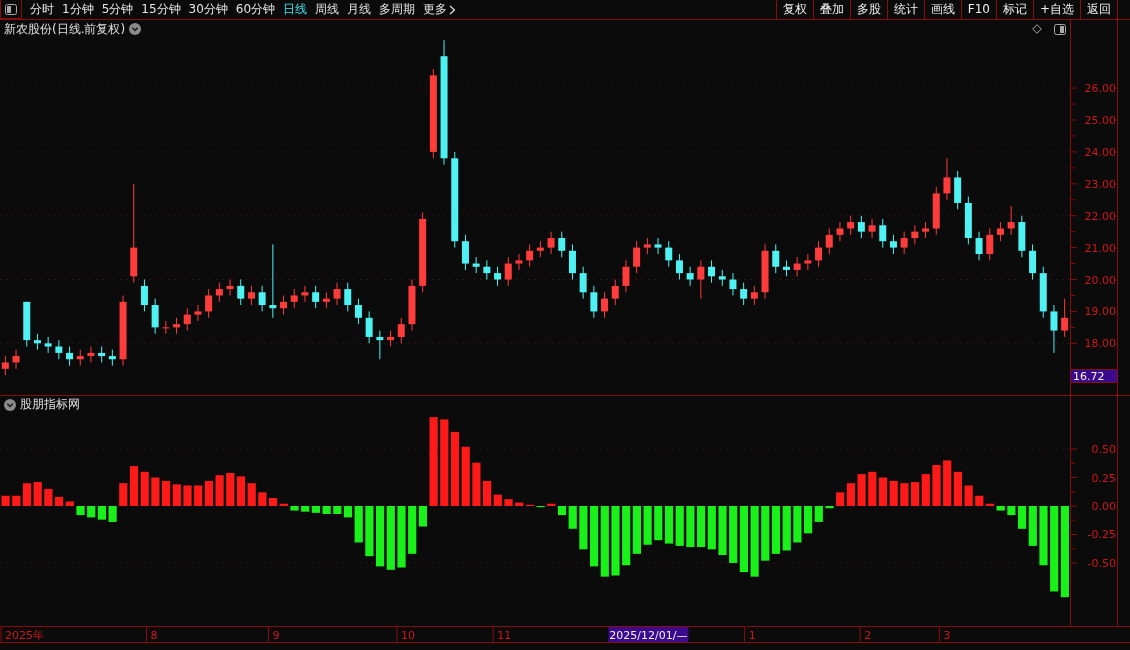 The width and height of the screenshot is (1130, 650). I want to click on axis-label: 3, so click(947, 635).